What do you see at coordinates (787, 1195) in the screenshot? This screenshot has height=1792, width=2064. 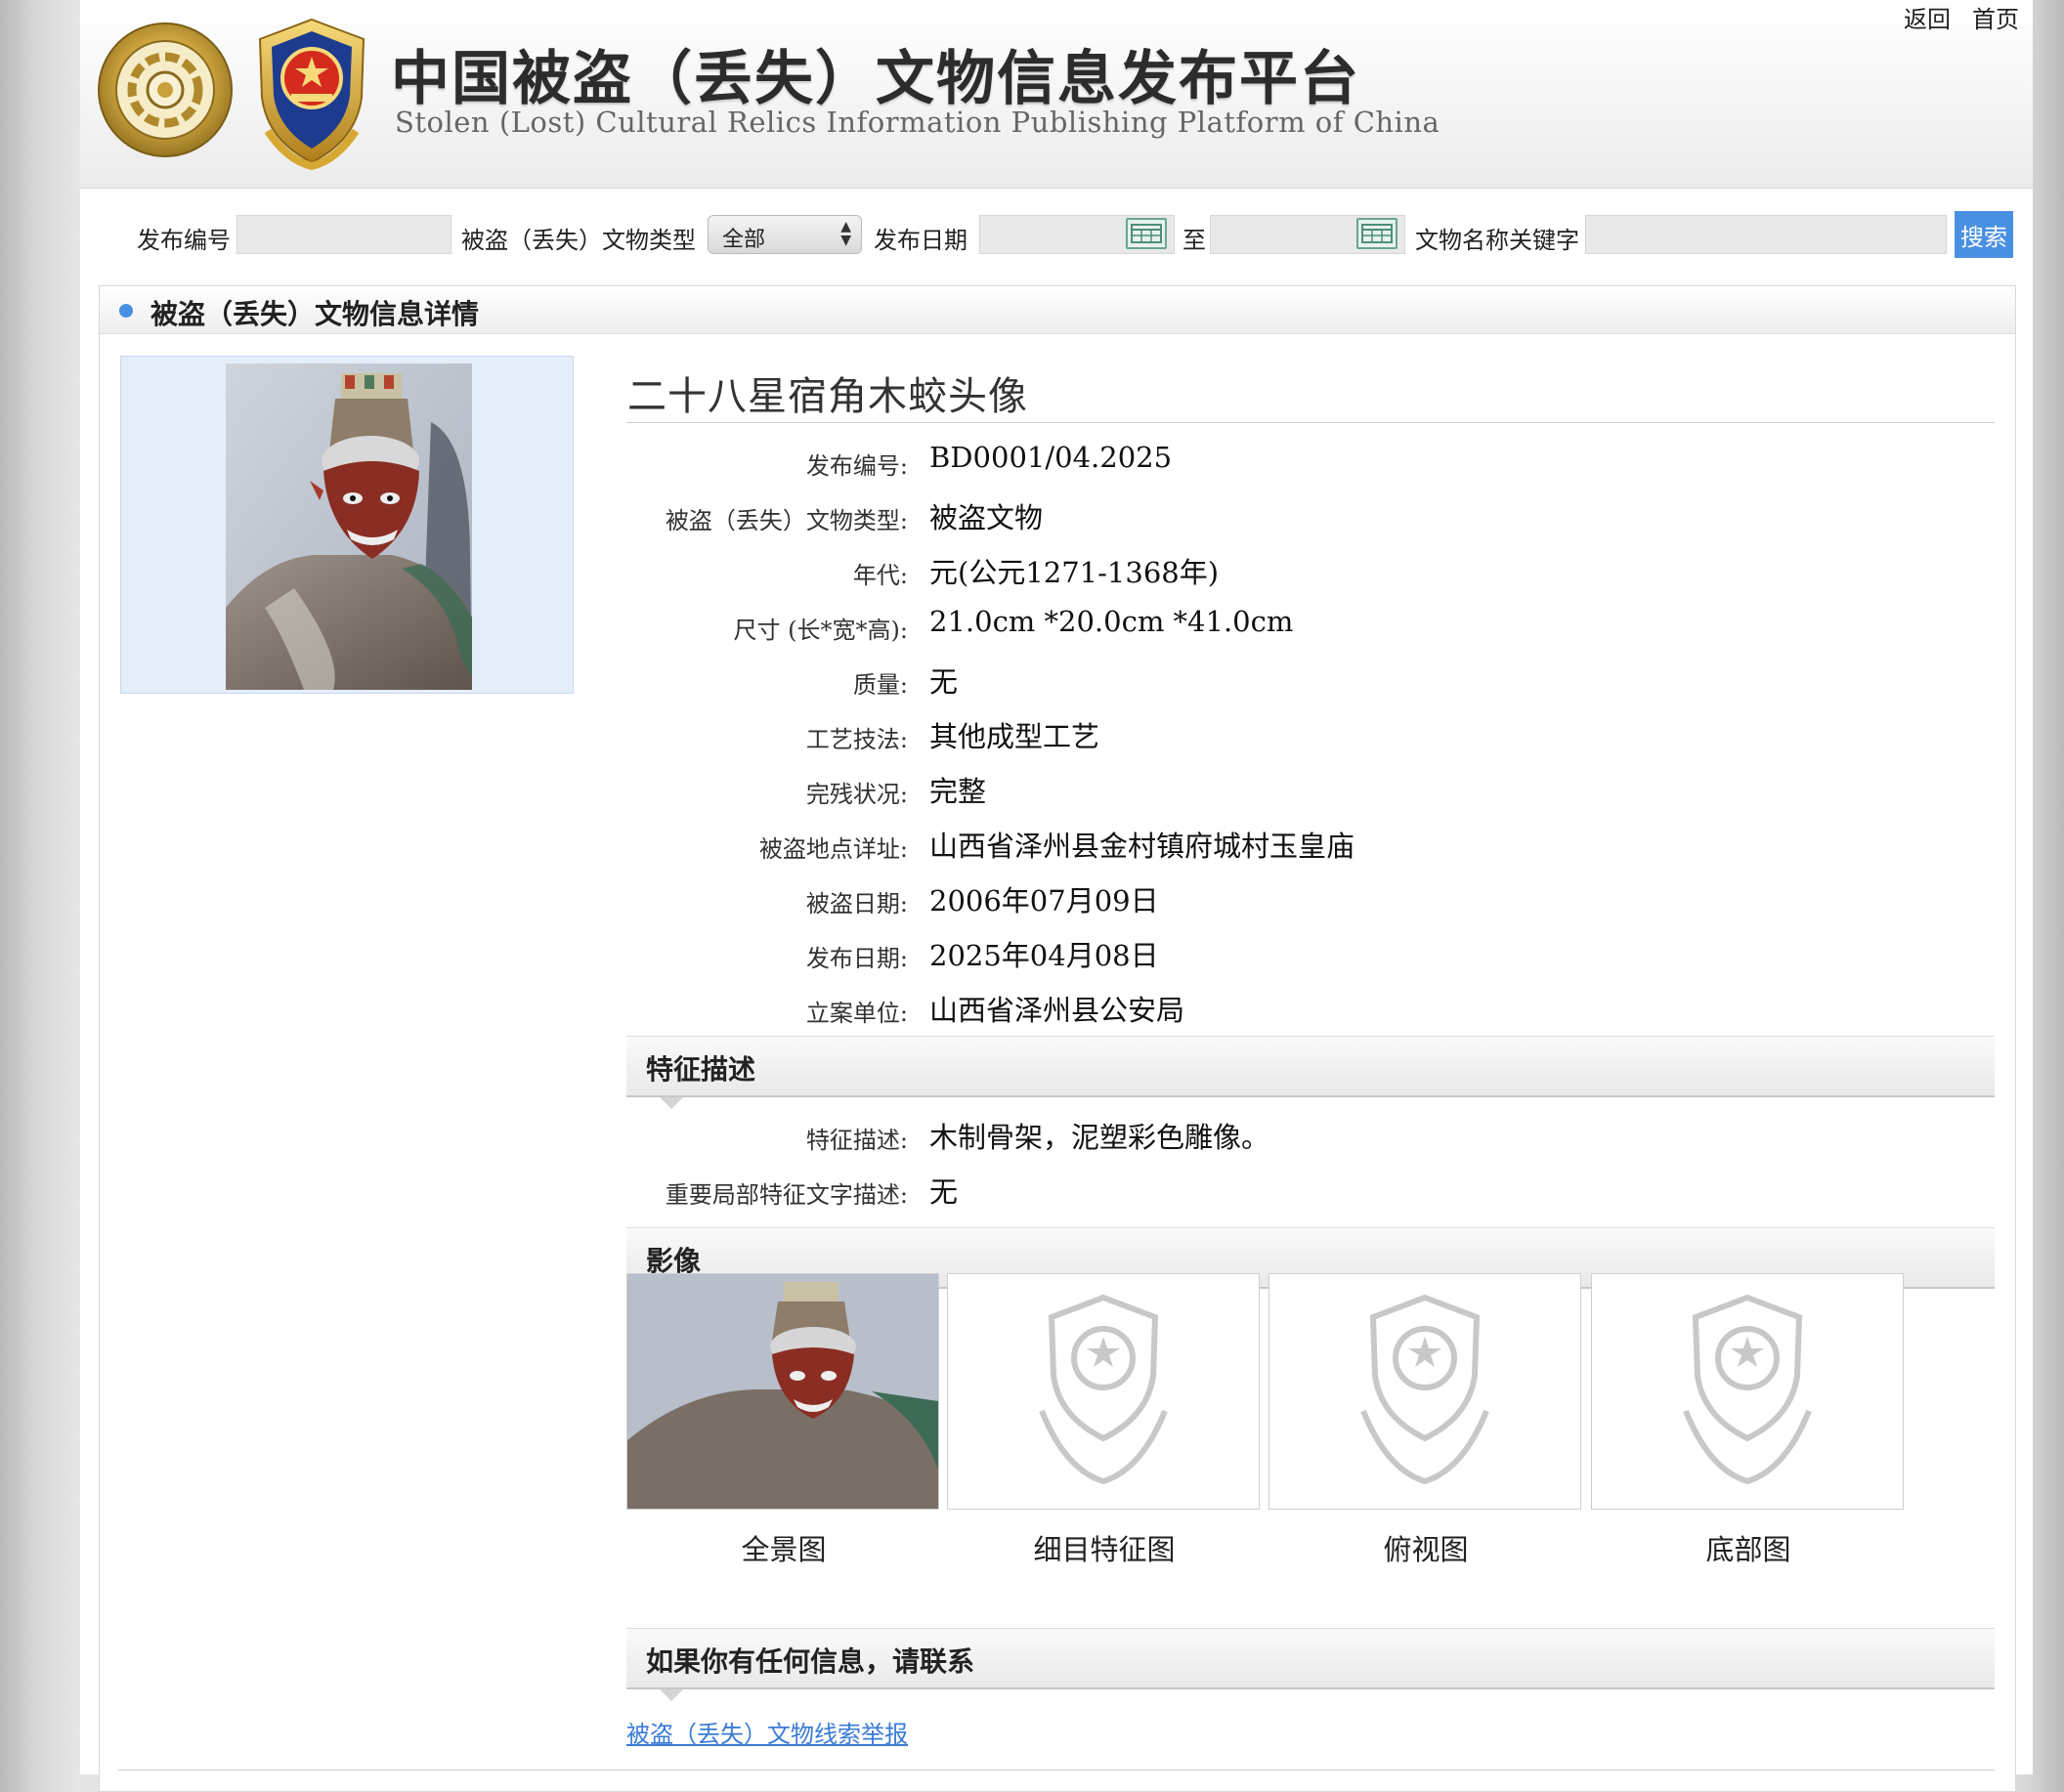 I see `field-label: 重要局部特征文字描述:` at bounding box center [787, 1195].